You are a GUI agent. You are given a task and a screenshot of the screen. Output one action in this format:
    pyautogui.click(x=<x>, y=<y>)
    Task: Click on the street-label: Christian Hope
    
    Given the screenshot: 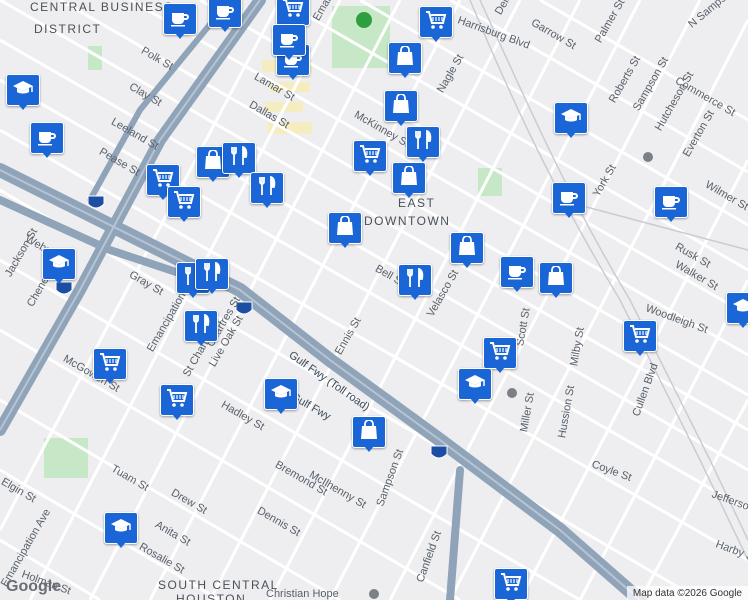 What is the action you would take?
    pyautogui.click(x=302, y=594)
    